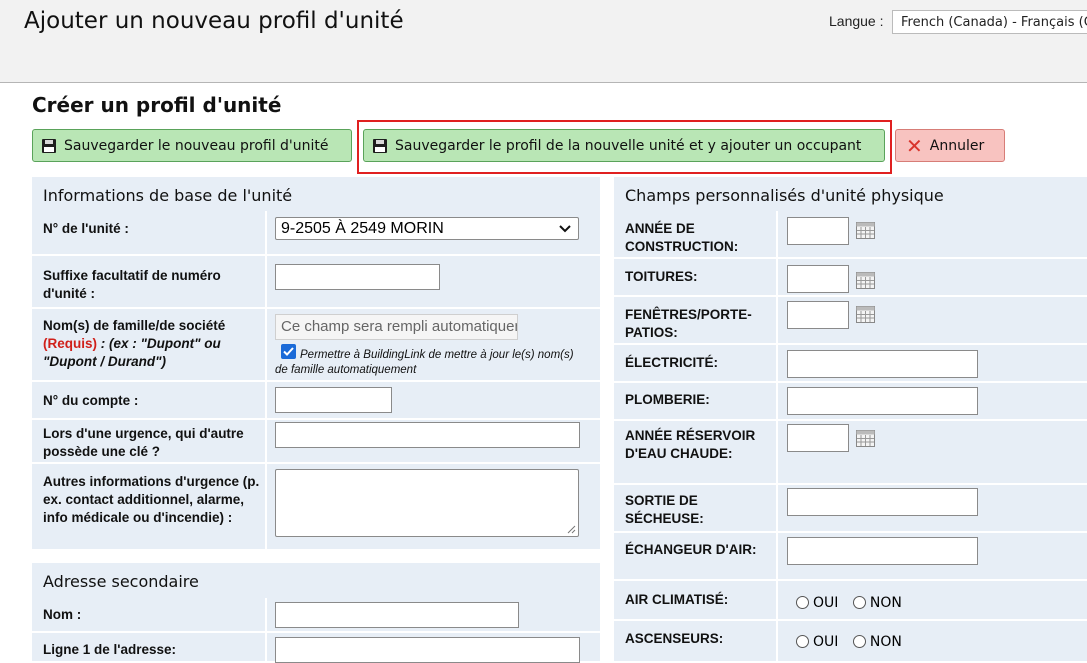  Describe the element at coordinates (362, 228) in the screenshot. I see `unit-number-value: 9-2505 À 2549 MORIN` at that location.